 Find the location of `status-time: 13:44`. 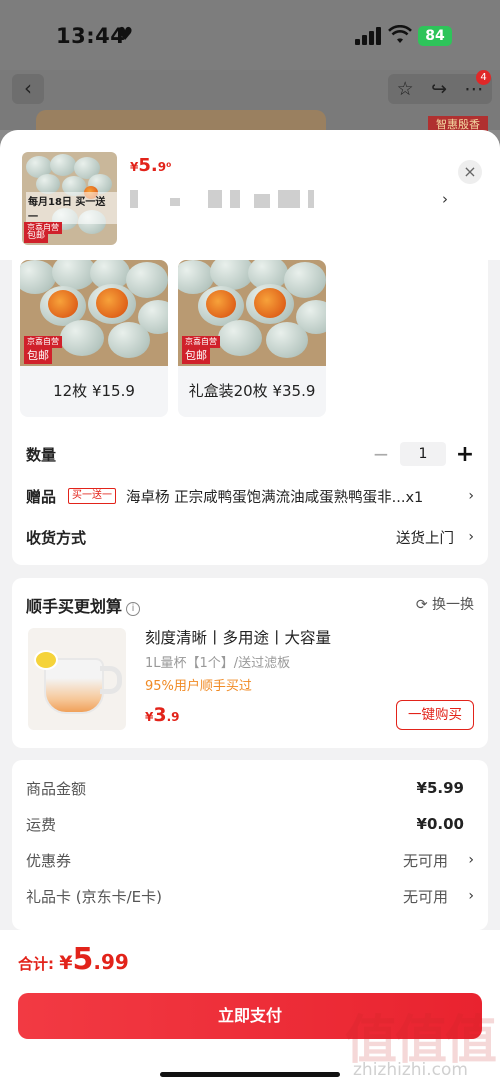

status-time: 13:44 is located at coordinates (91, 36).